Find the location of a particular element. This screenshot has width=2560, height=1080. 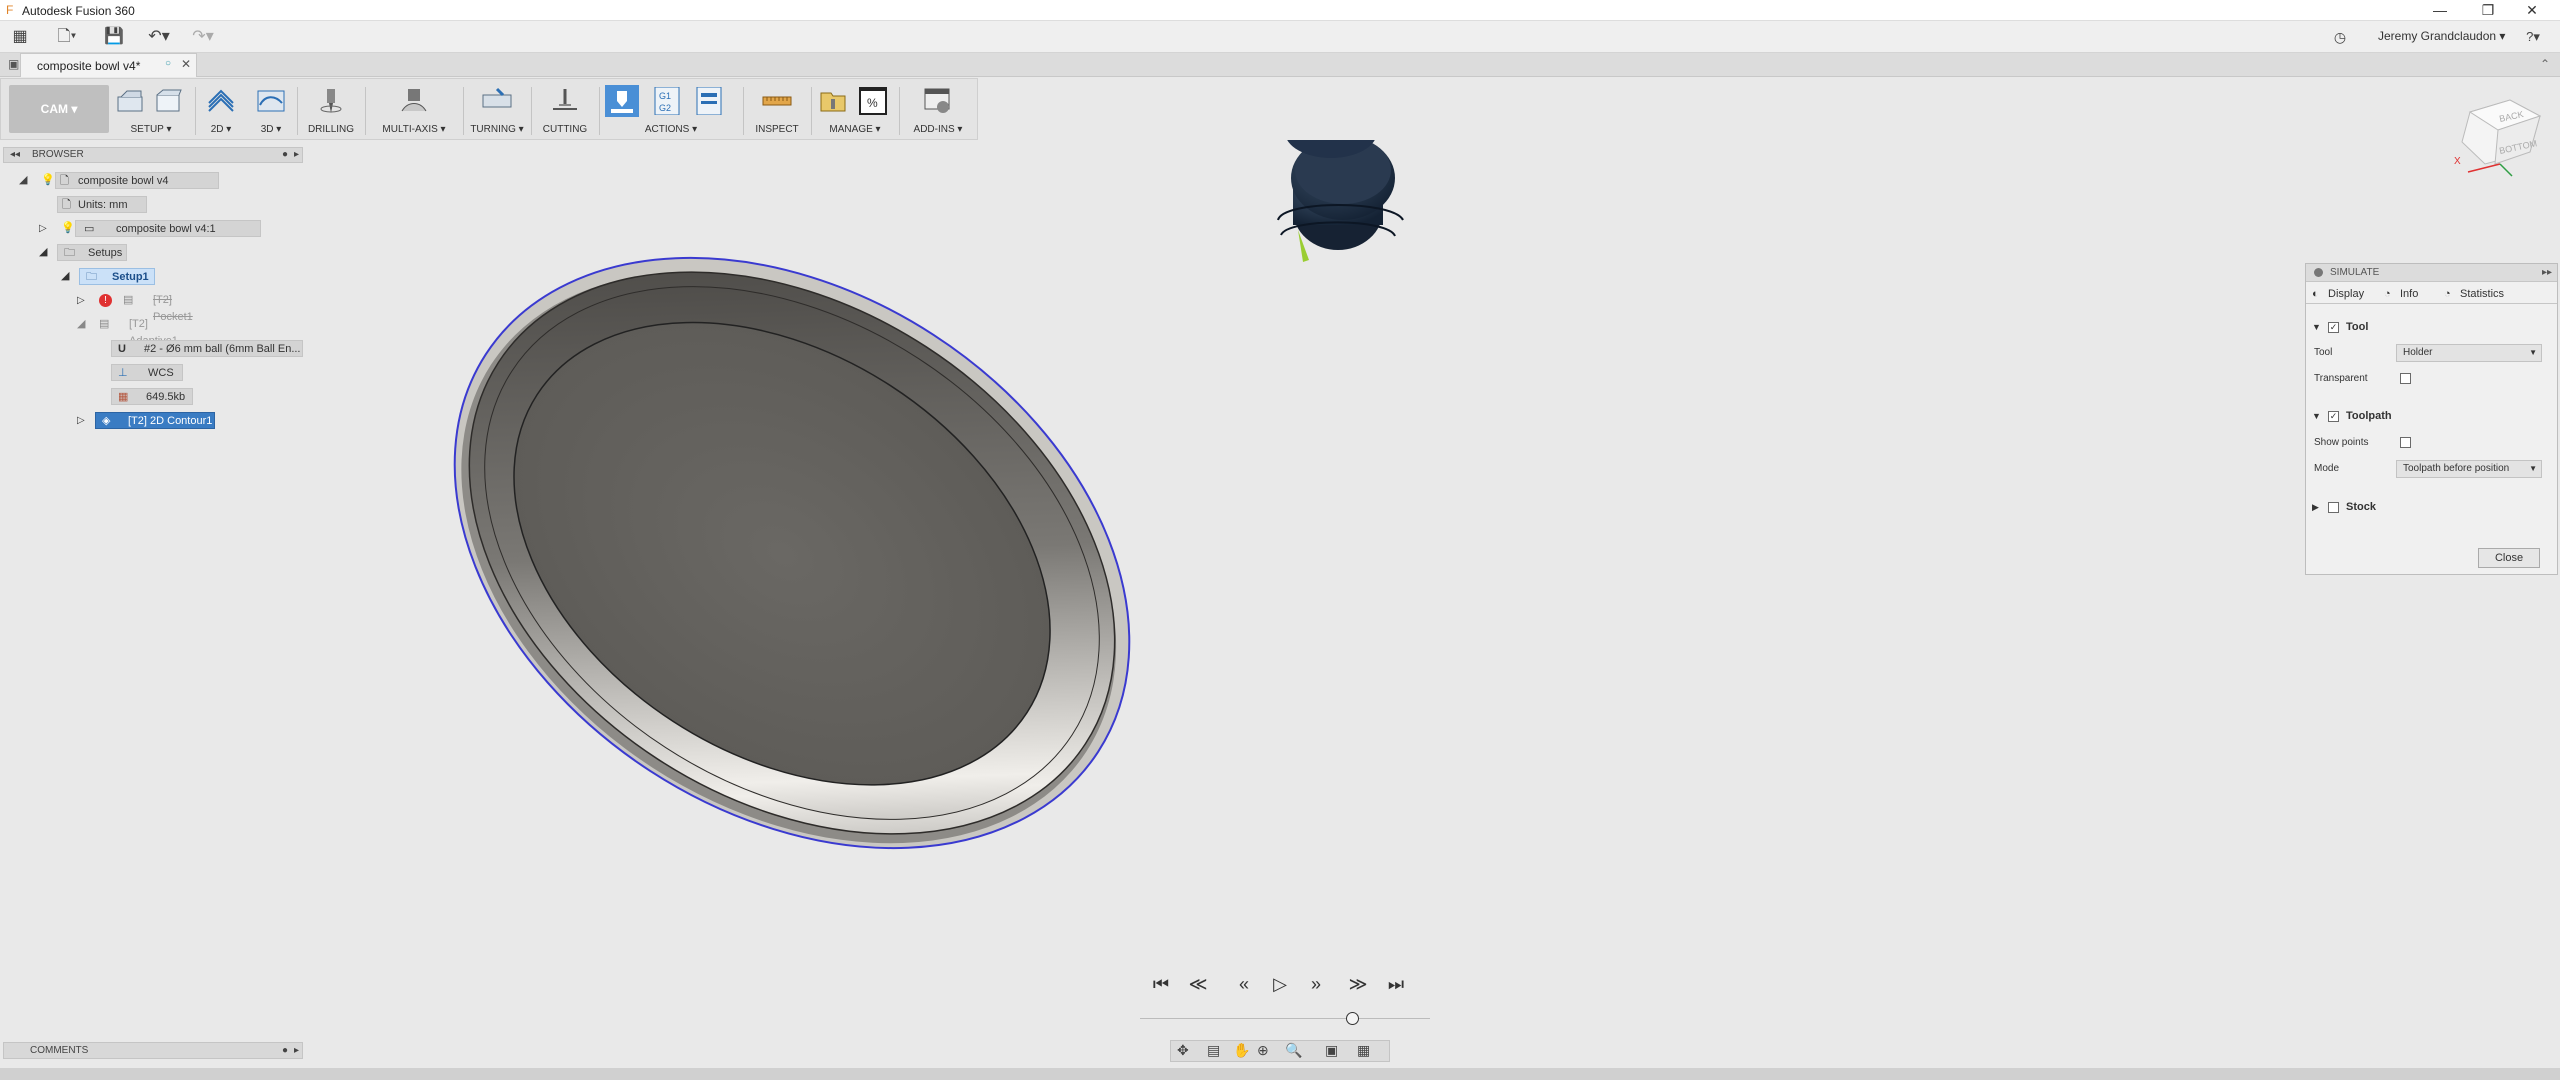

multi-axis-group: MULTI-AXIS ▾ is located at coordinates (414, 109).